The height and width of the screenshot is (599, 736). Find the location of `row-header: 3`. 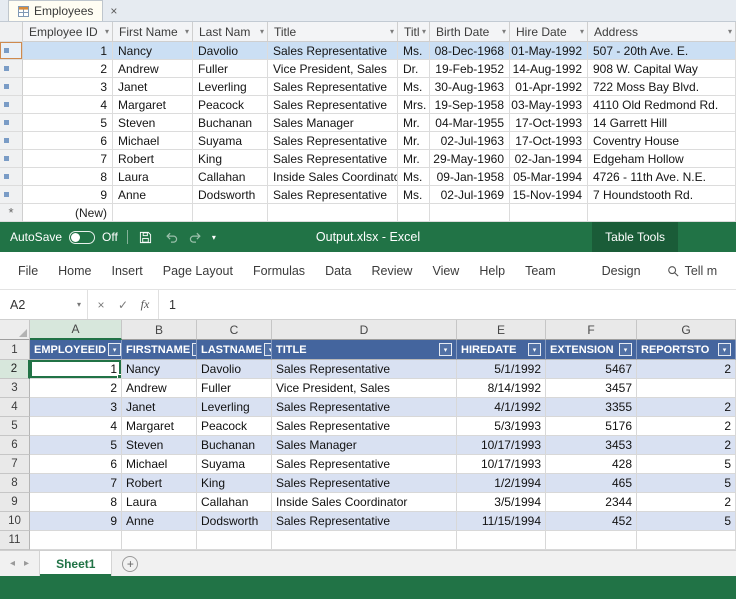

row-header: 3 is located at coordinates (15, 388).